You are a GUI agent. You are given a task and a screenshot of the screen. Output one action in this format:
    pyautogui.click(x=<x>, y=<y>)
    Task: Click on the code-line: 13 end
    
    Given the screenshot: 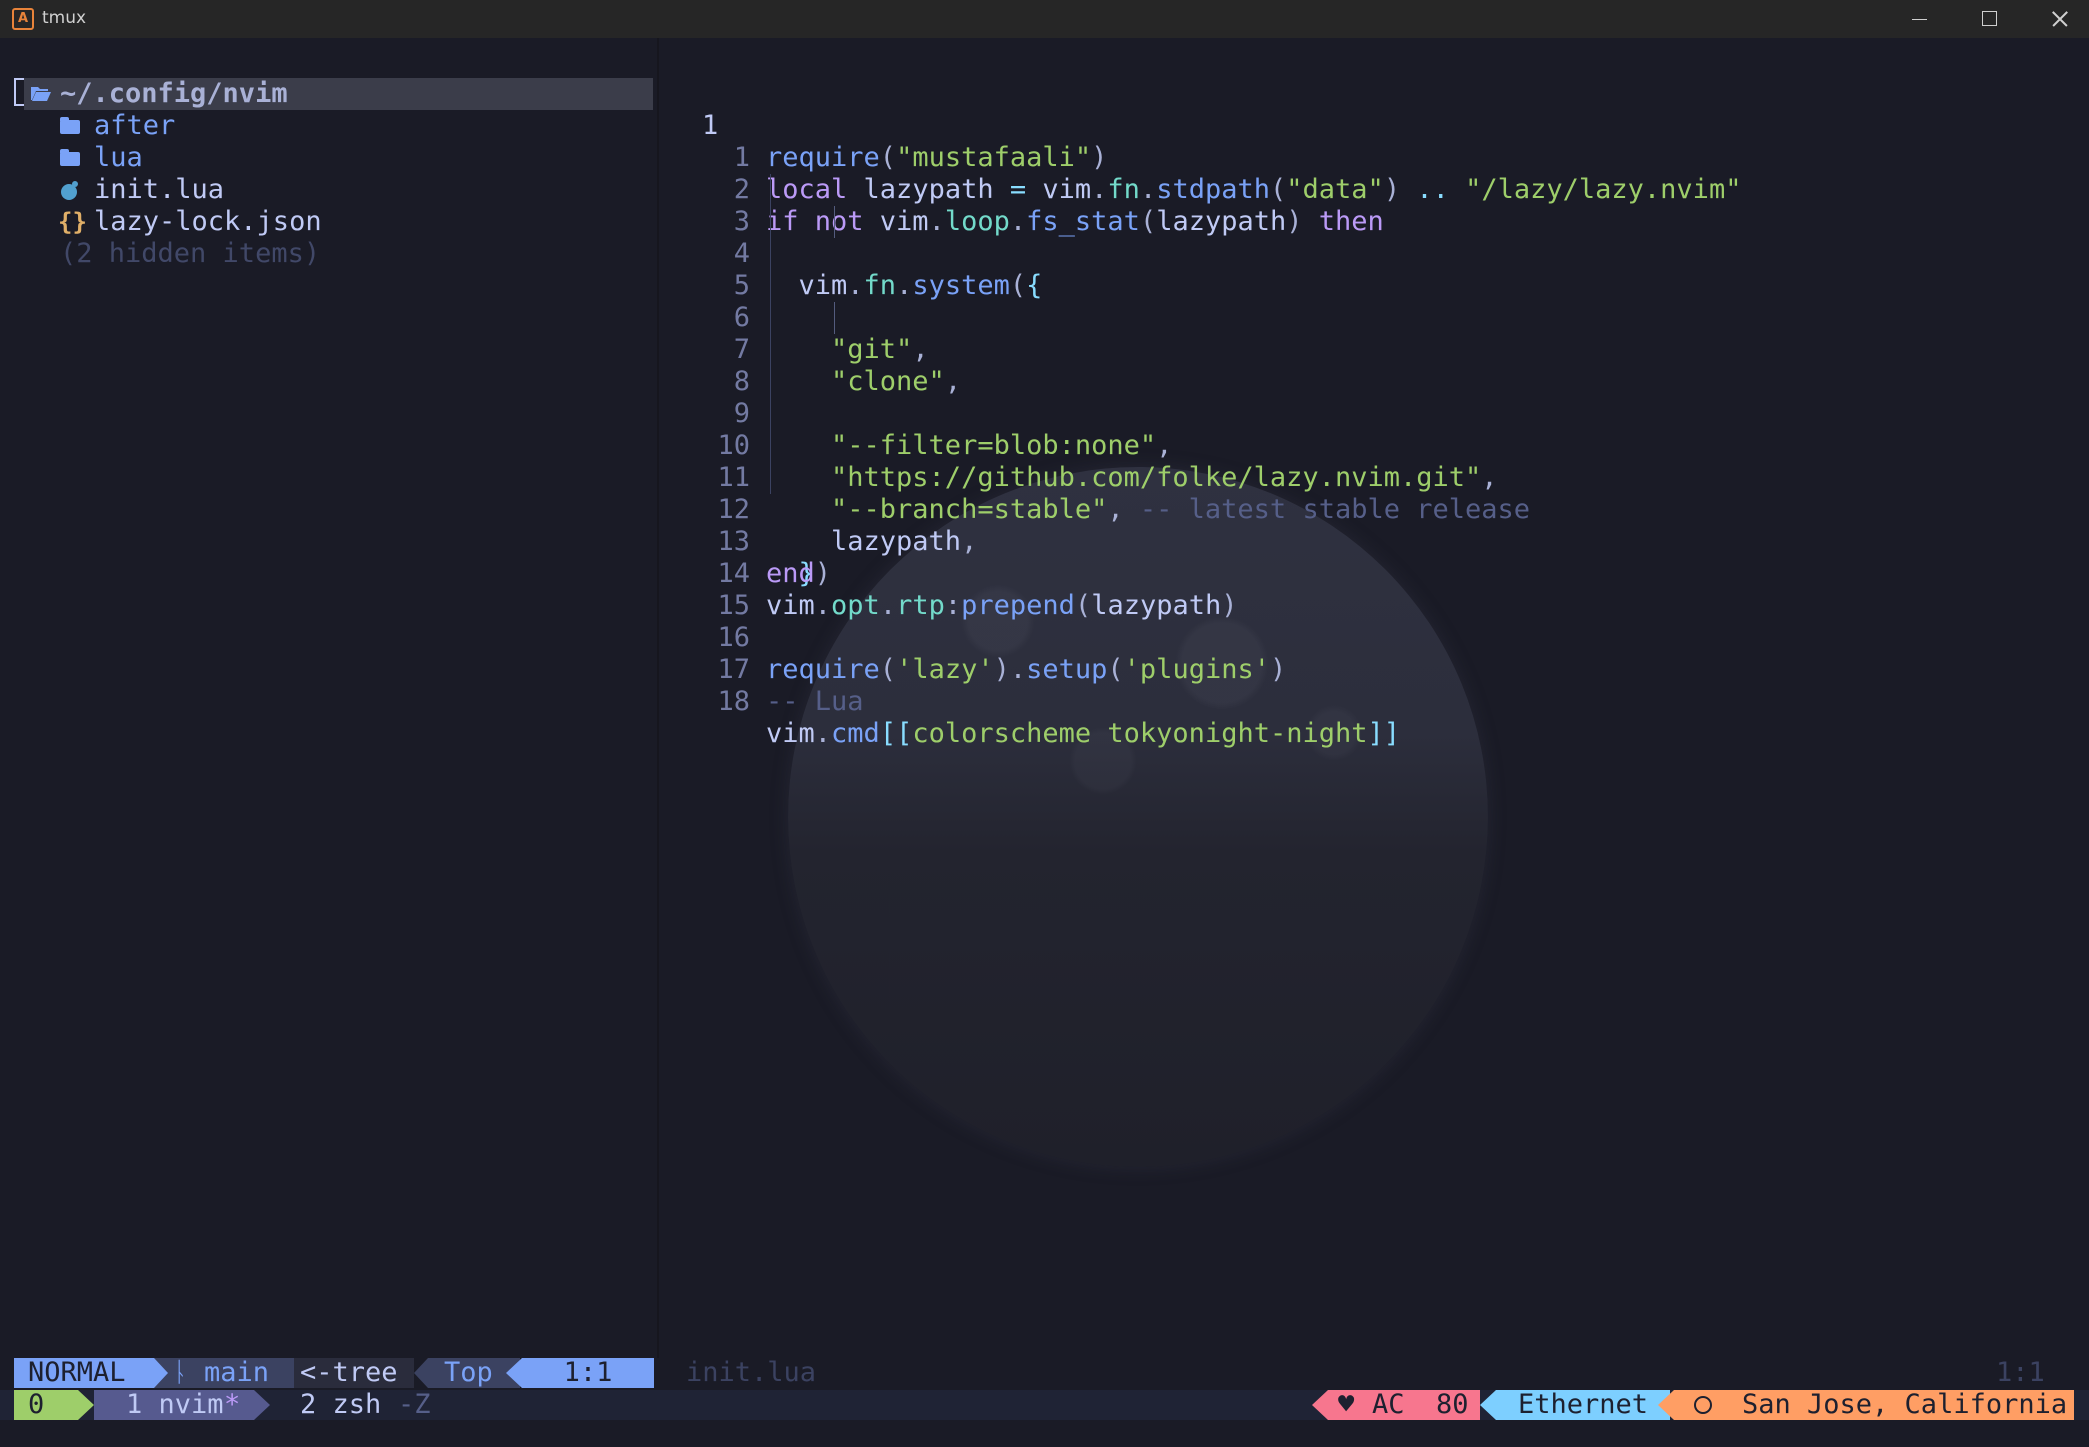 What is the action you would take?
    pyautogui.click(x=1380, y=541)
    